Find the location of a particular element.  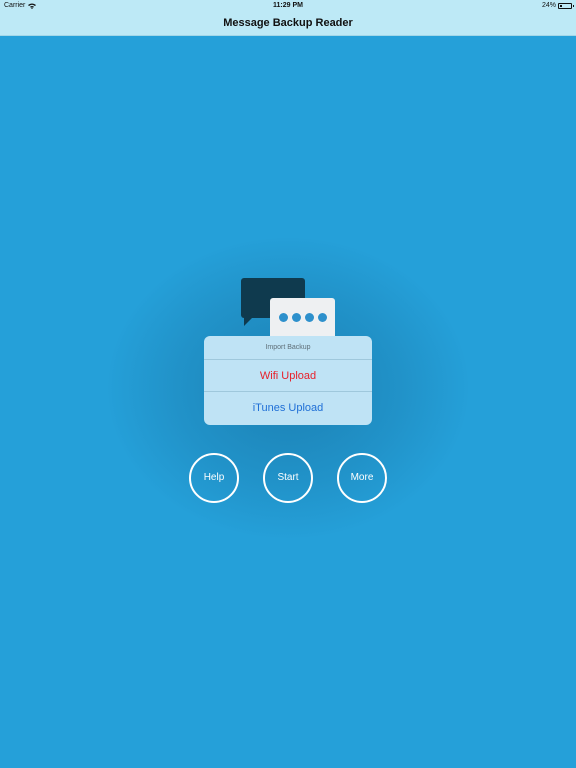

import-backup-menu: Import Backup Wifi Upload iTunes Upload is located at coordinates (288, 380).